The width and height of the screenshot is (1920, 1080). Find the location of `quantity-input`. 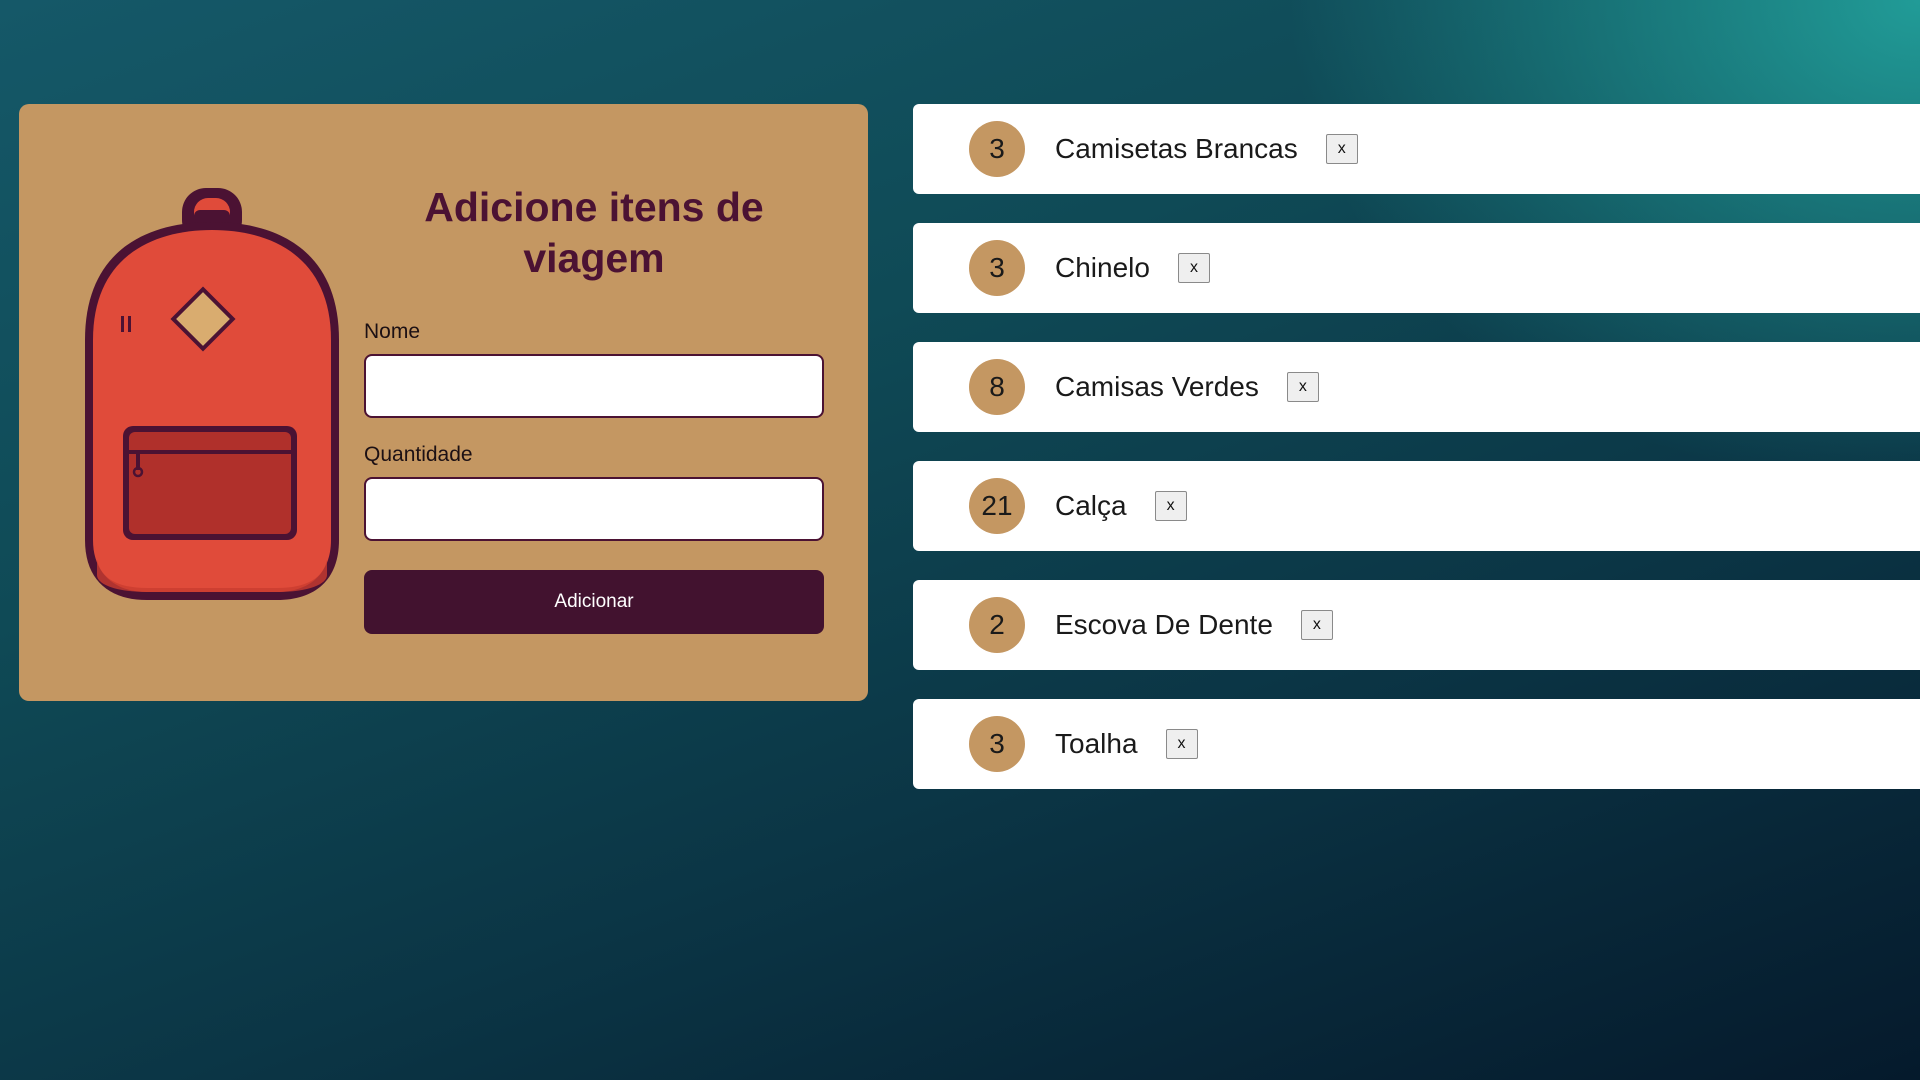

quantity-input is located at coordinates (594, 509).